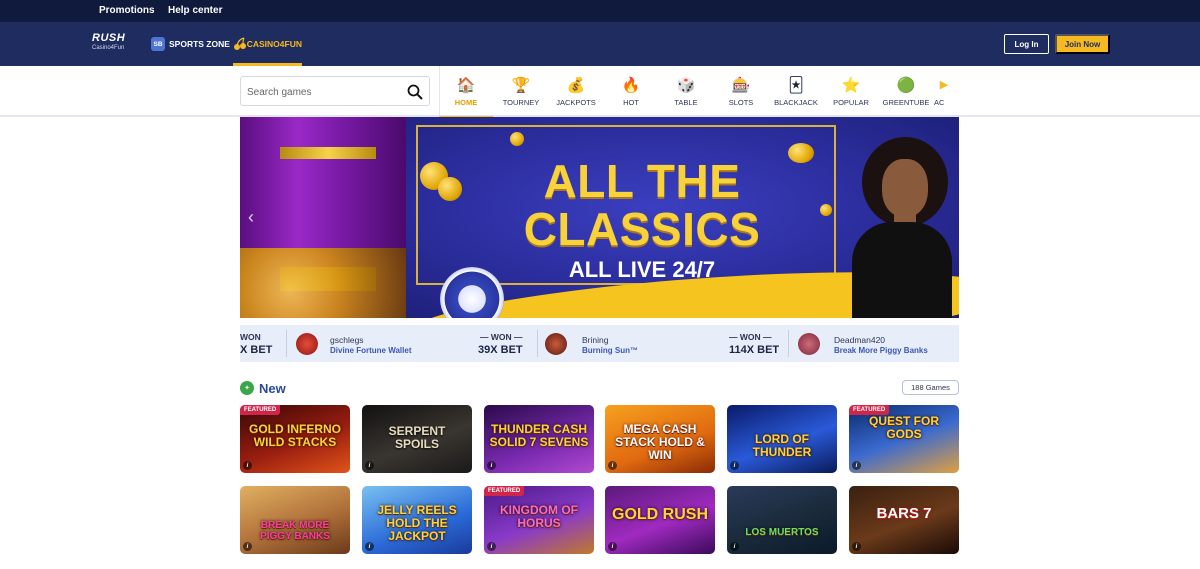  Describe the element at coordinates (539, 520) in the screenshot. I see `game-tile: FEATURED KINGDOM OF HORUS i` at that location.